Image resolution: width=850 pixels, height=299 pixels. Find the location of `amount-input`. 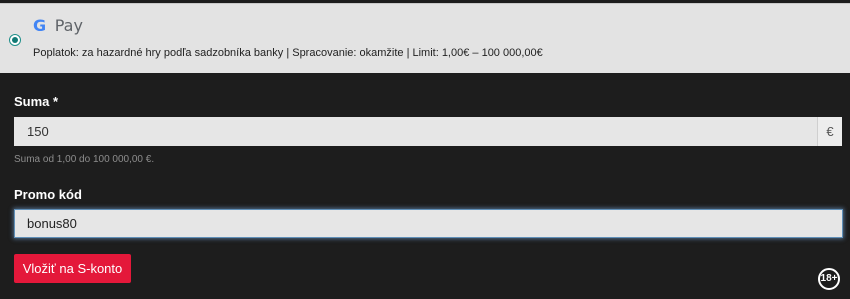

amount-input is located at coordinates (415, 131).